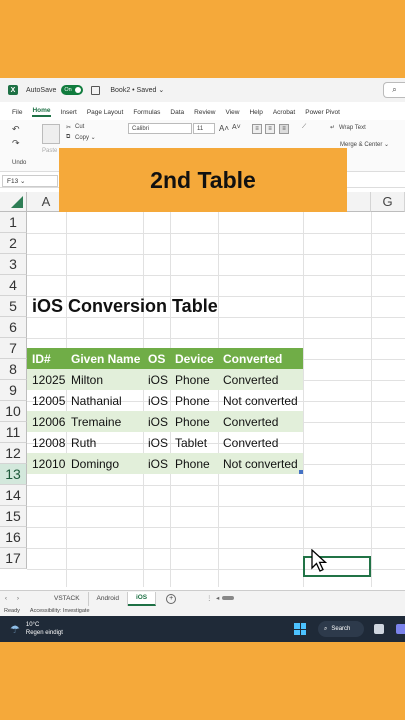  Describe the element at coordinates (341, 629) in the screenshot. I see `taskbar-search: ⌕ Search` at that location.